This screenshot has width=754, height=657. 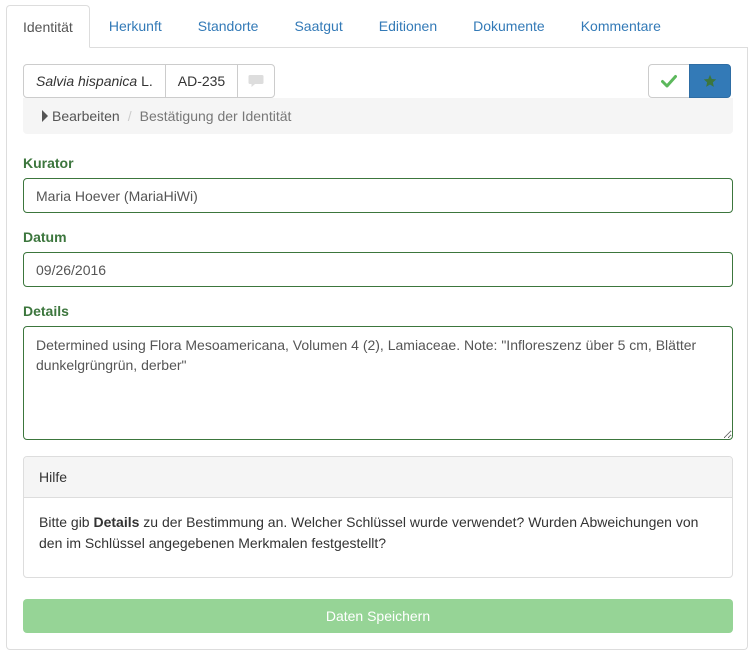 I want to click on breadcrumb-edit: Bearbeiten, so click(x=80, y=116).